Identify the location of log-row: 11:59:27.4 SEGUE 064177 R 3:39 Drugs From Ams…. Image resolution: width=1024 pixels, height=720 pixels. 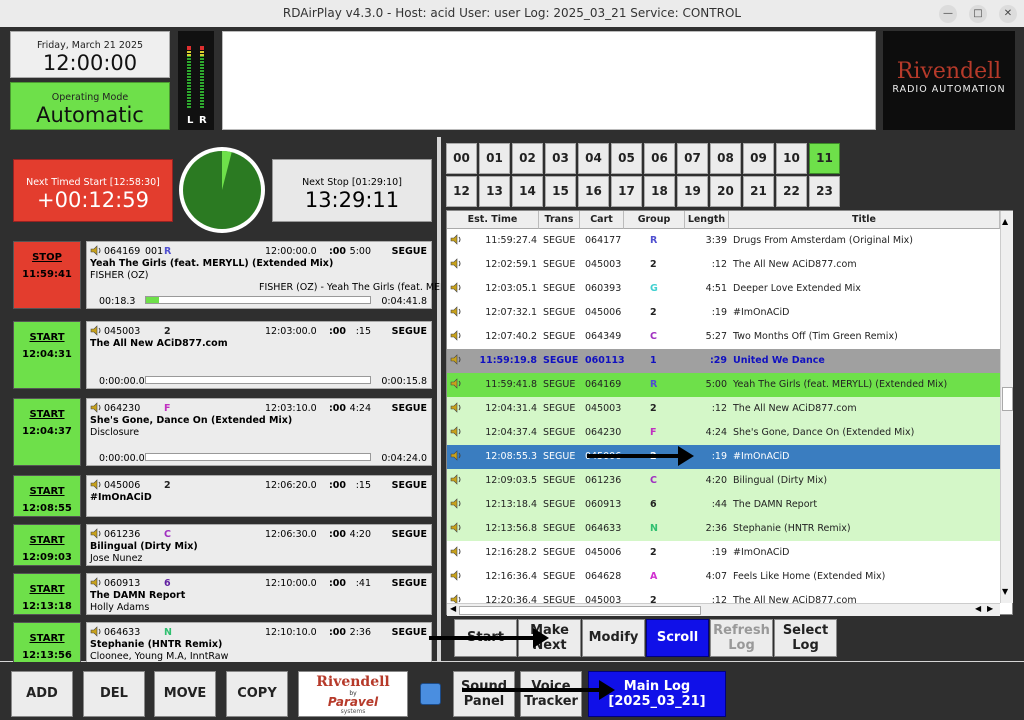
(723, 241).